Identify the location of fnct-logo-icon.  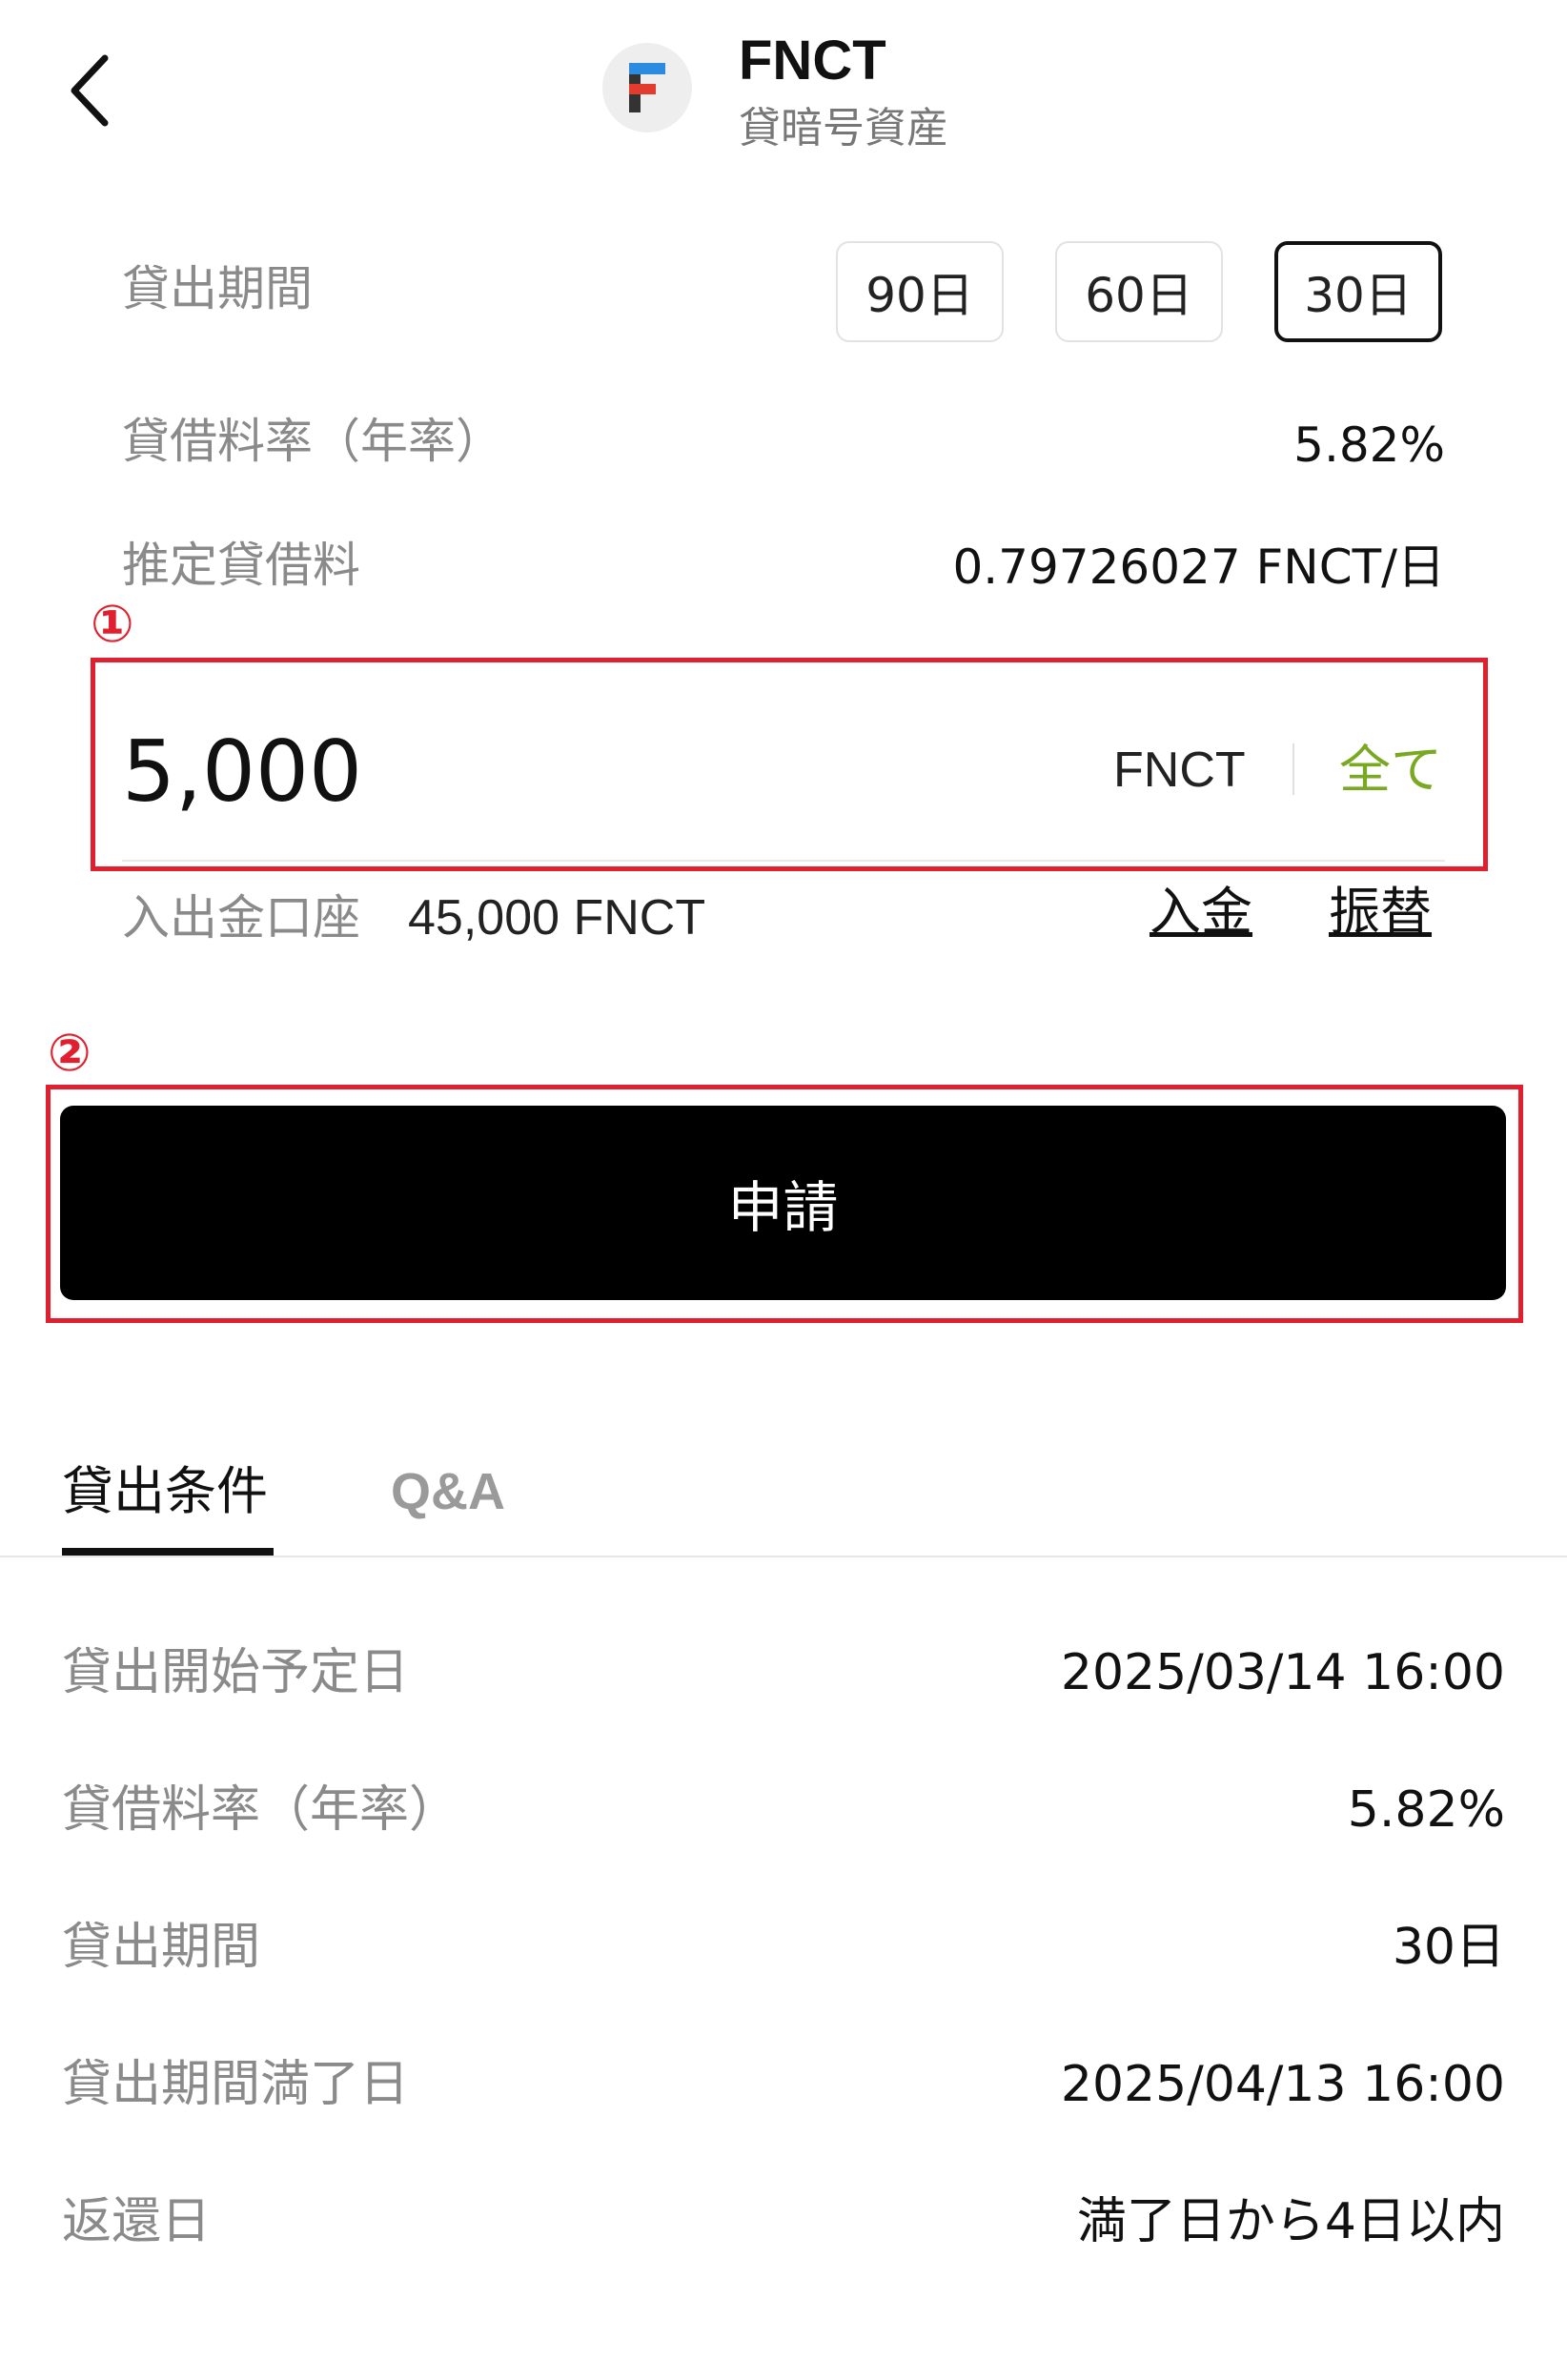
(647, 88).